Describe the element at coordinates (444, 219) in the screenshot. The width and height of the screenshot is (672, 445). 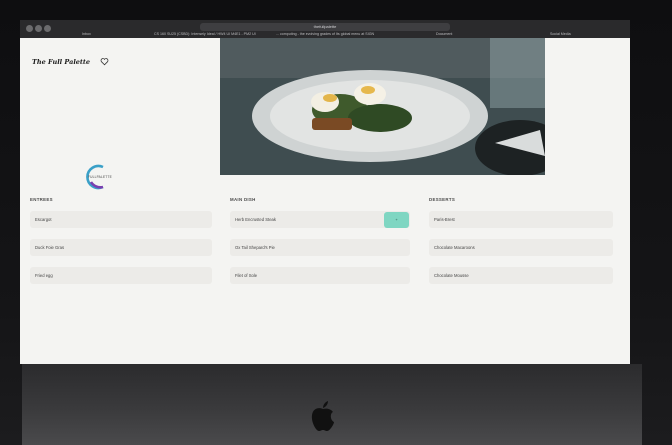
I see `menu-item-label: Paris-Brest` at that location.